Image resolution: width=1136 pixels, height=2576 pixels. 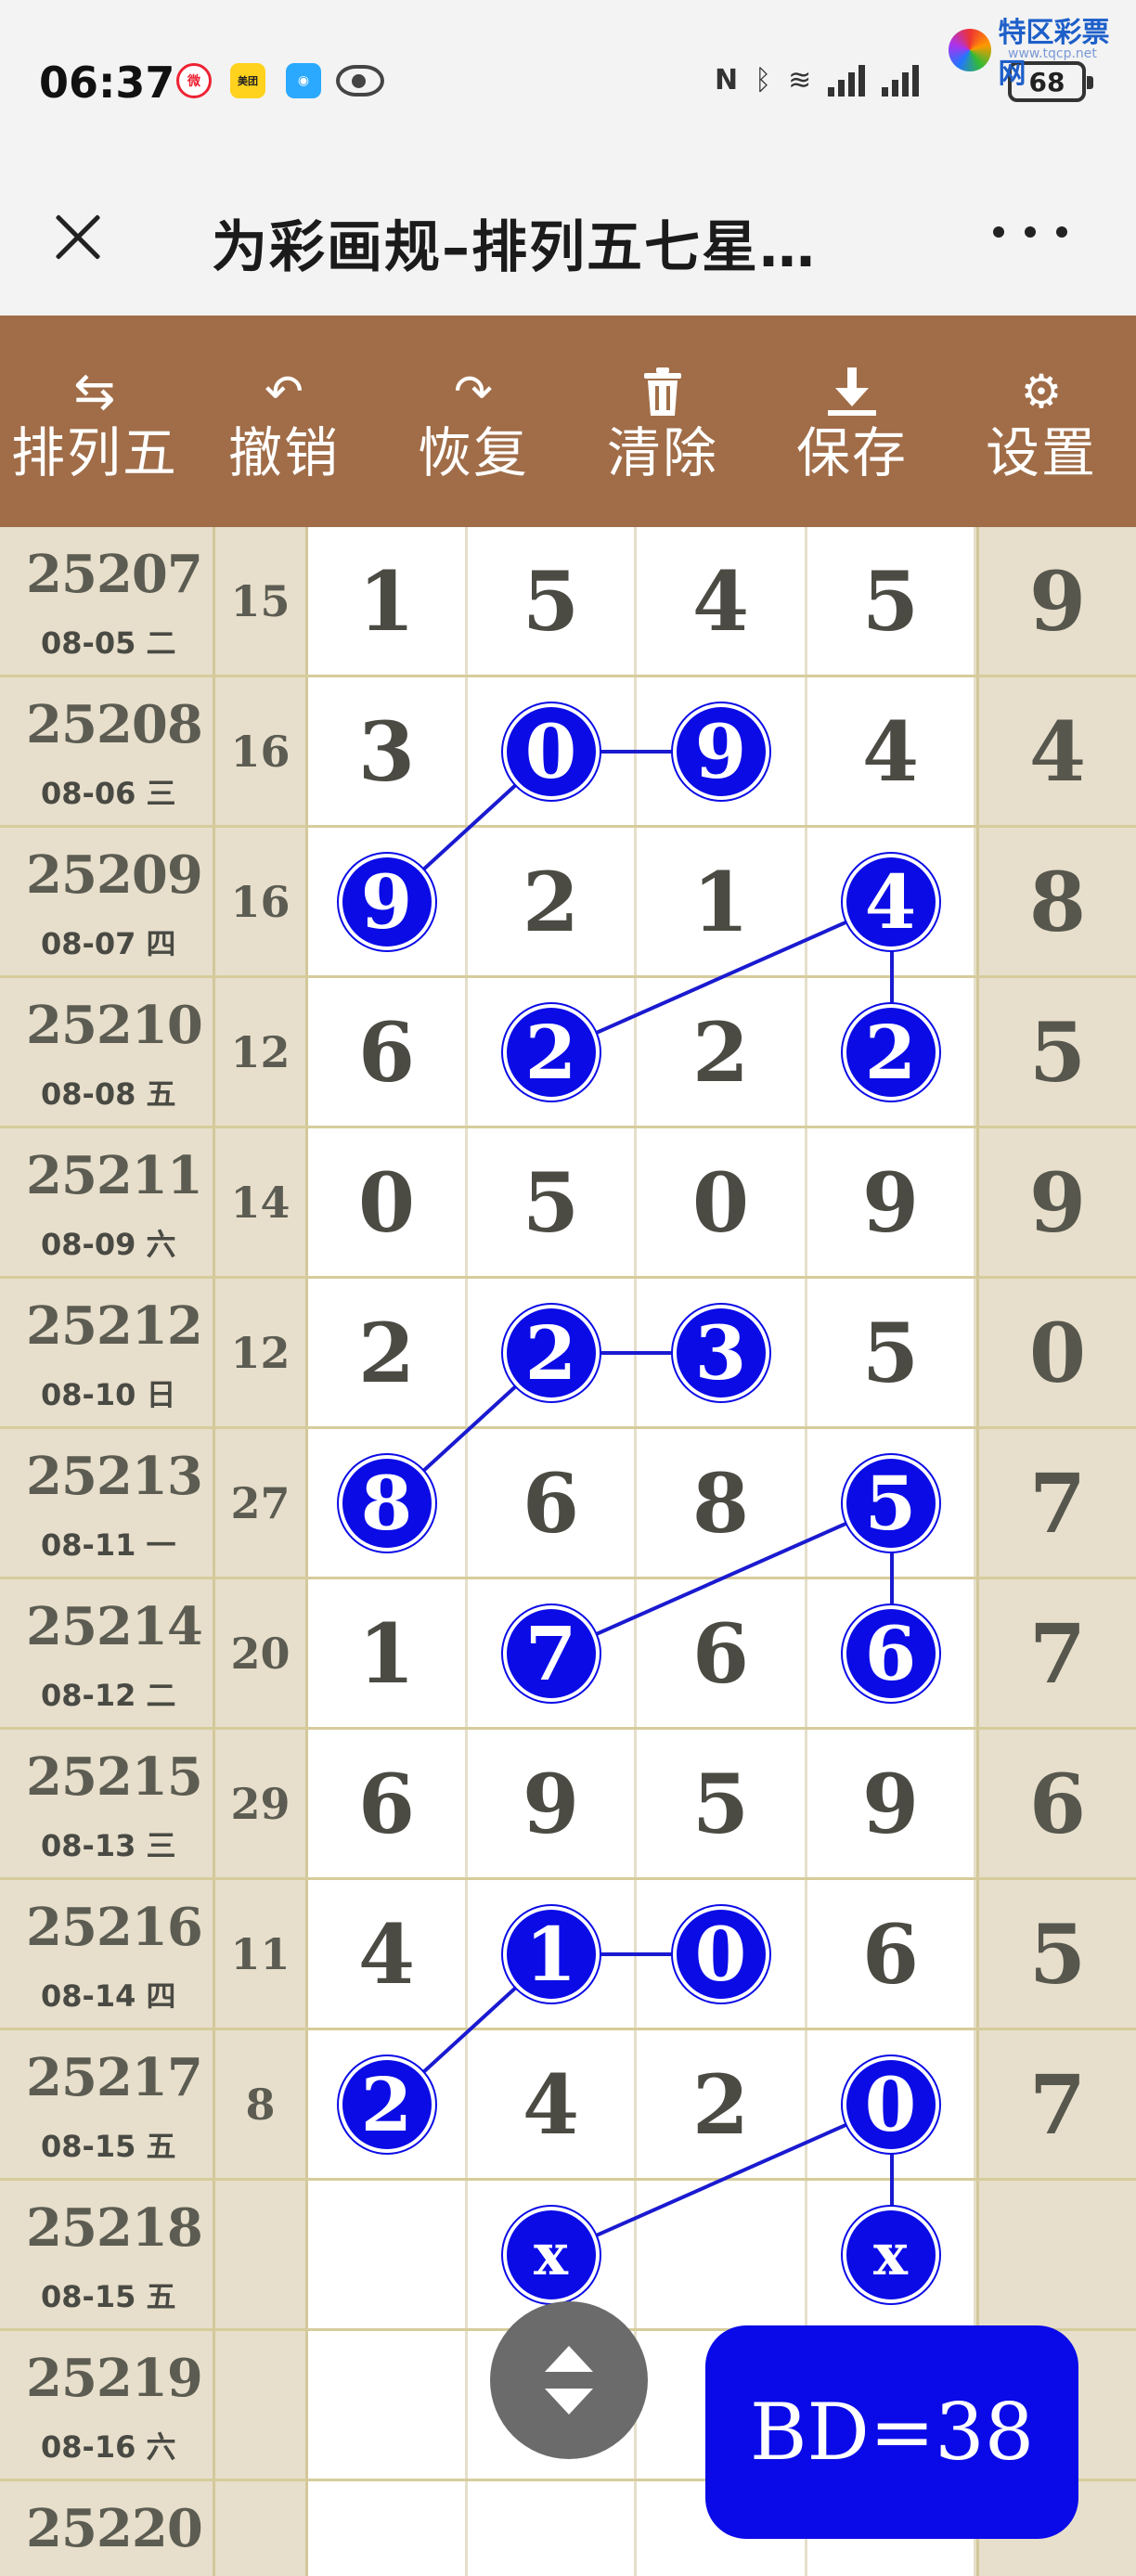 I want to click on digit-cell: x, so click(x=891, y=2254).